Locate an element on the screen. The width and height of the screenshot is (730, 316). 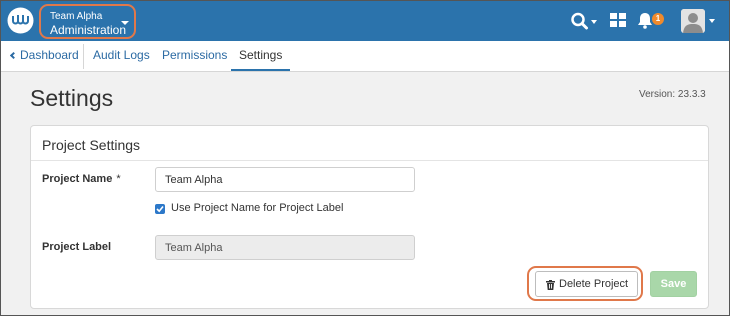
user-silhouette-icon is located at coordinates (693, 21).